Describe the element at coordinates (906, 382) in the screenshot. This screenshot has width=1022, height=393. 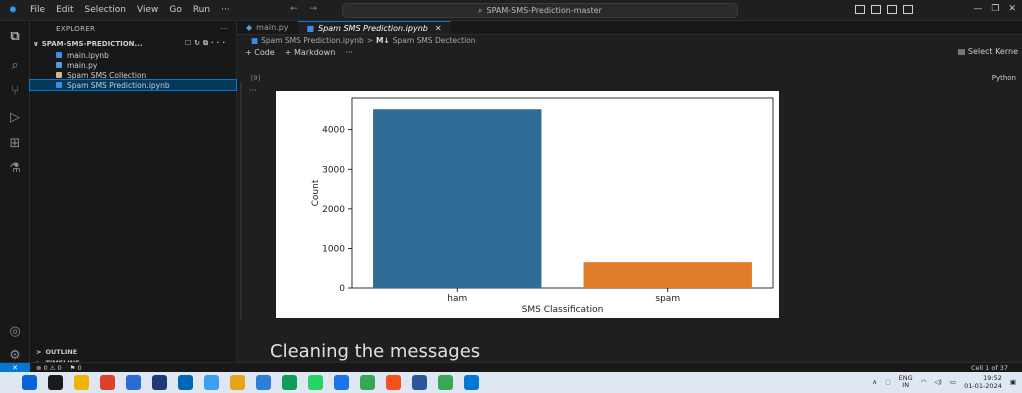
I see `language-indicator: ENG IN` at that location.